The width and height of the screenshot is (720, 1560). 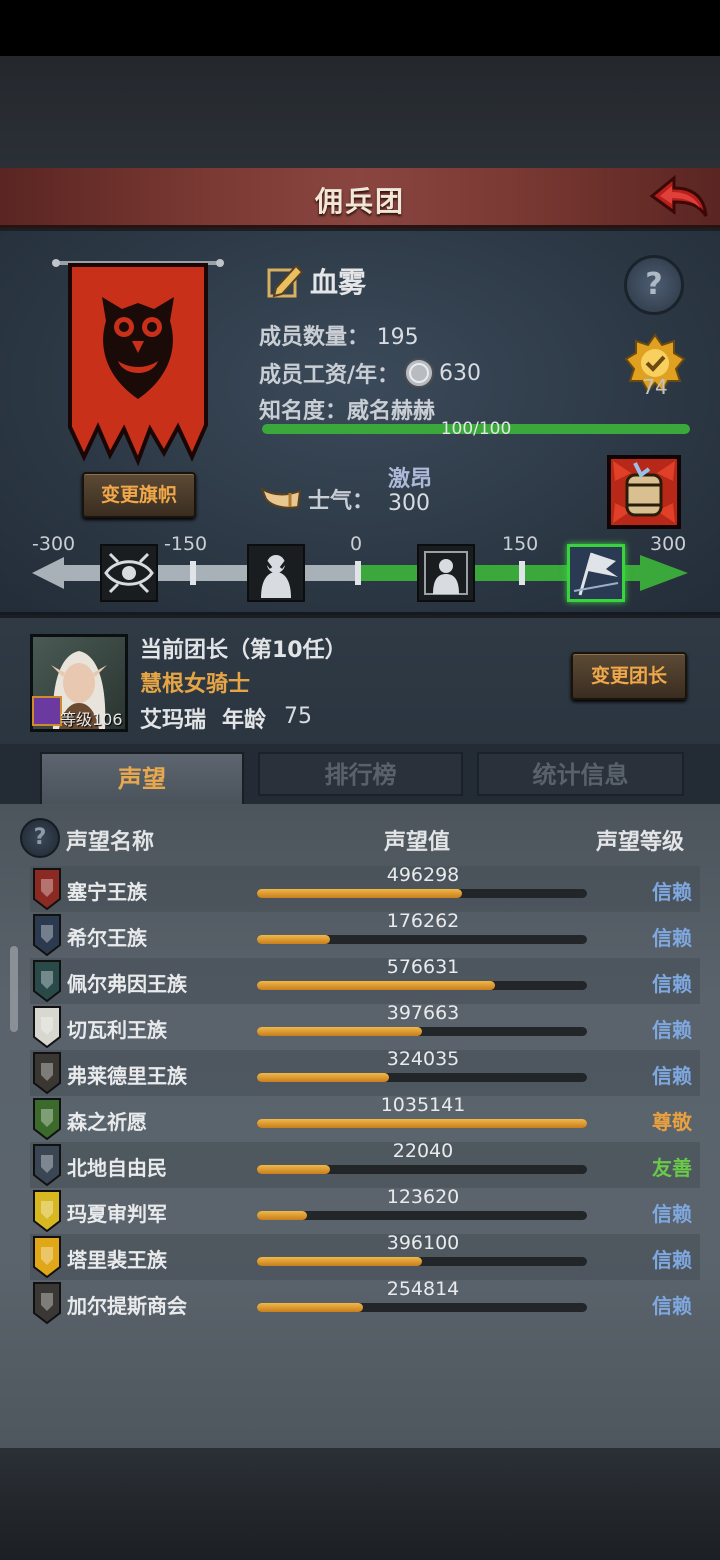 What do you see at coordinates (365, 980) in the screenshot?
I see `table-row: 佩尔弗因王族 576631 信赖` at bounding box center [365, 980].